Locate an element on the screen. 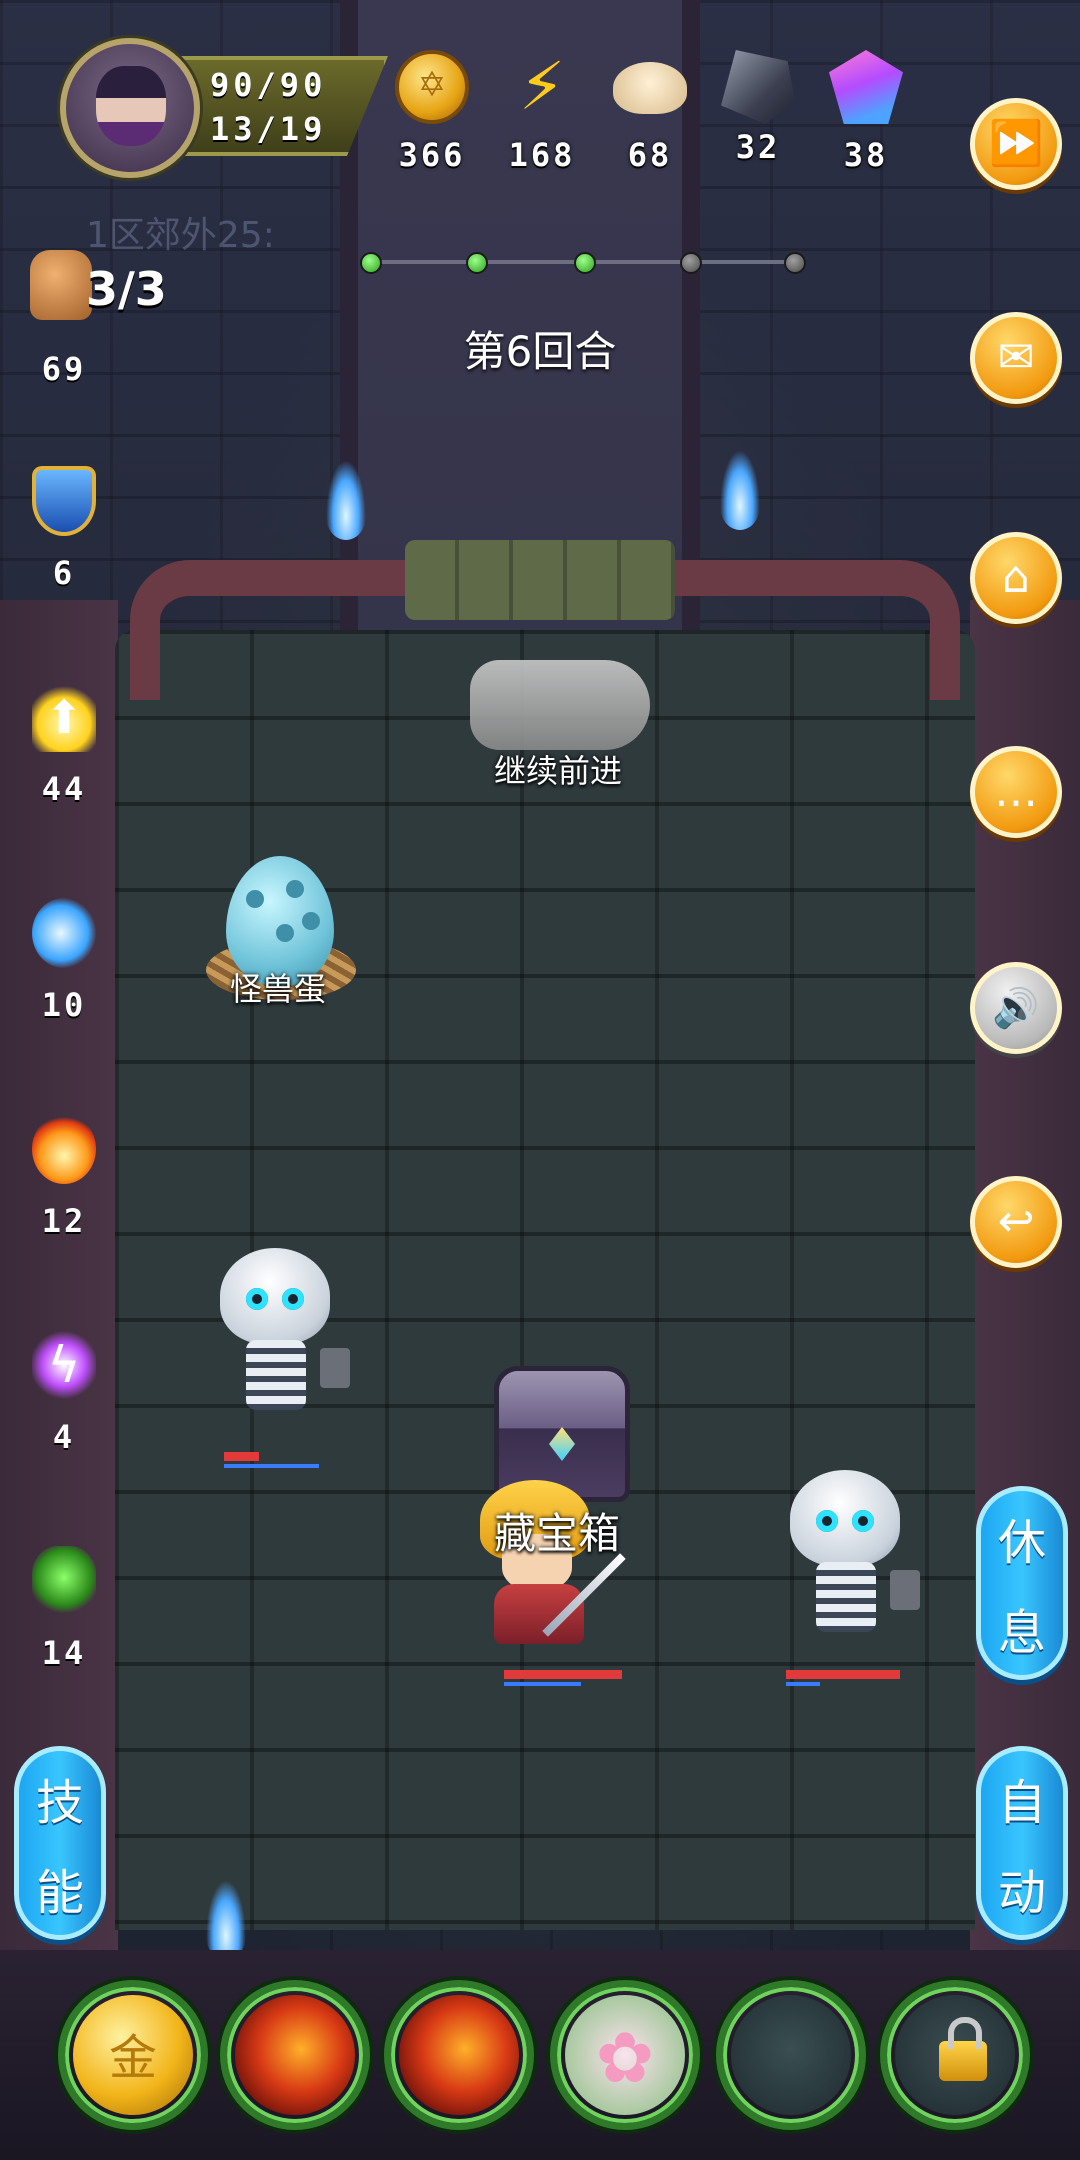  enemy-right-health-bar is located at coordinates (843, 1678).